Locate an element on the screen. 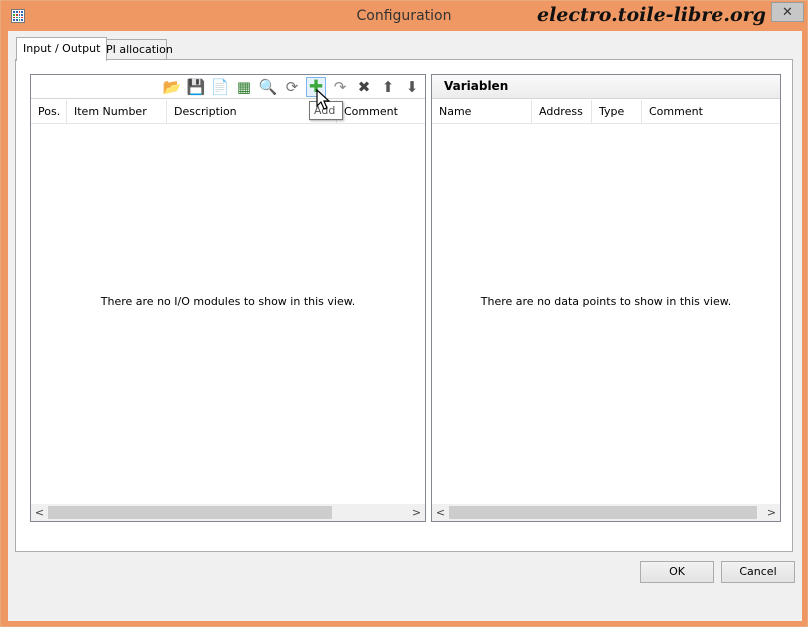 This screenshot has width=808, height=627. tab-input-output: Input / Output is located at coordinates (62, 49).